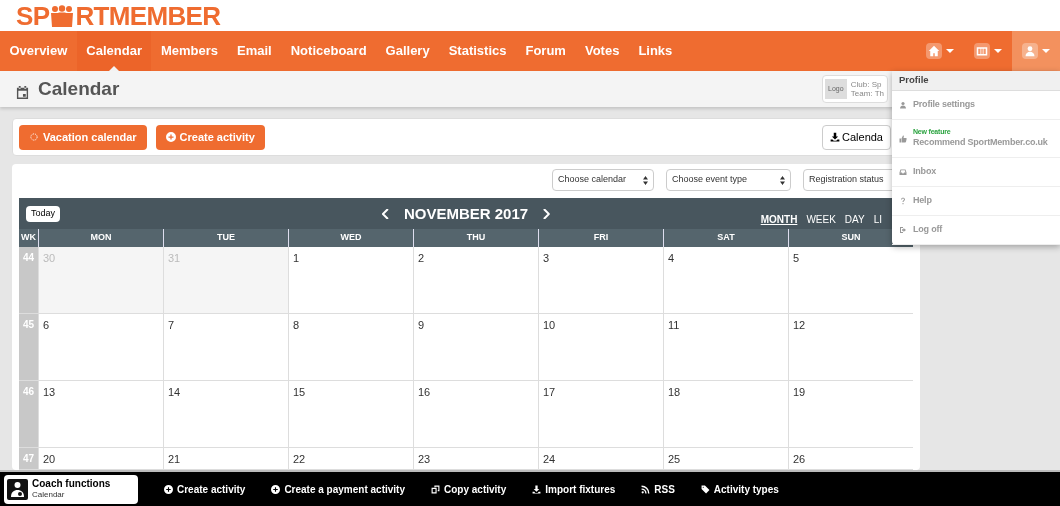 The width and height of the screenshot is (1060, 506). I want to click on log-out-icon, so click(903, 230).